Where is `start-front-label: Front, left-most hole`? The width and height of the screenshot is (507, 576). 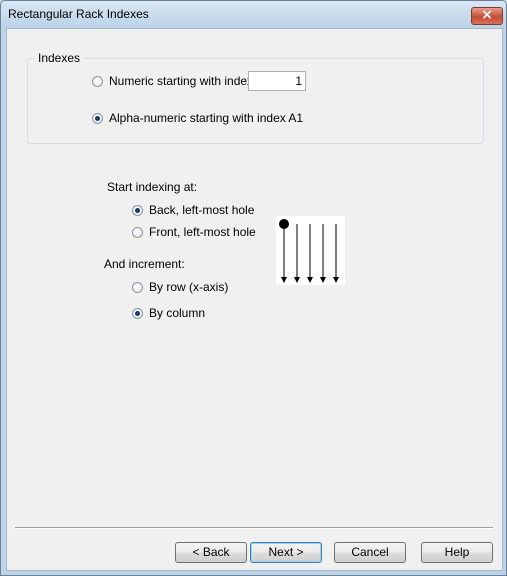 start-front-label: Front, left-most hole is located at coordinates (202, 232).